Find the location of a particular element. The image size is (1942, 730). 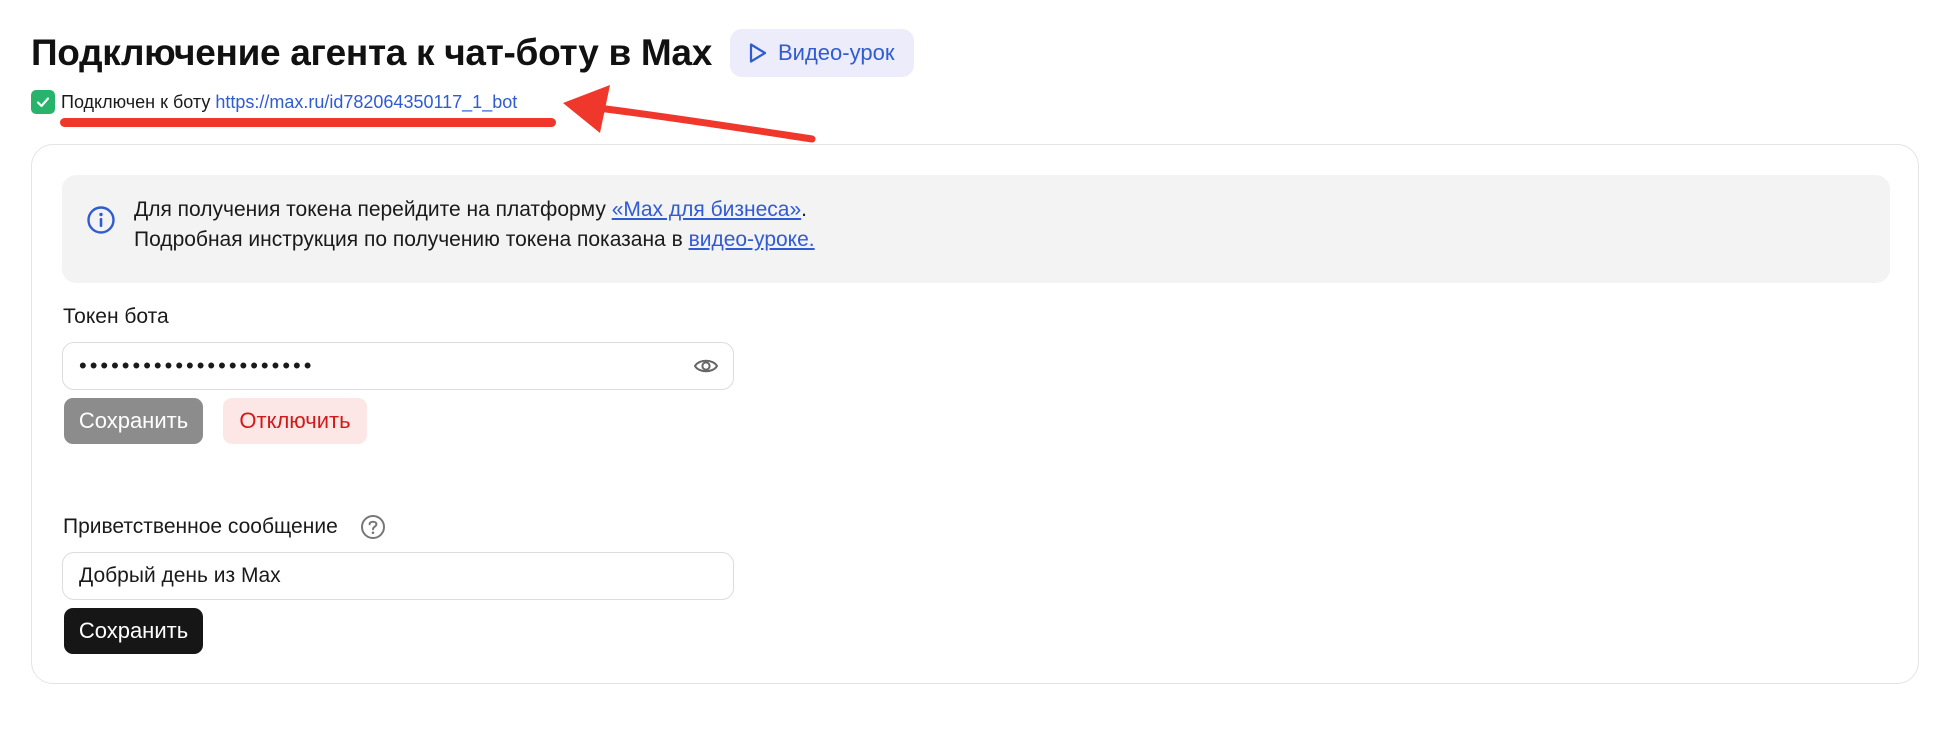

bot-link: https://max.ru/id782064350117_1_bot is located at coordinates (366, 102).